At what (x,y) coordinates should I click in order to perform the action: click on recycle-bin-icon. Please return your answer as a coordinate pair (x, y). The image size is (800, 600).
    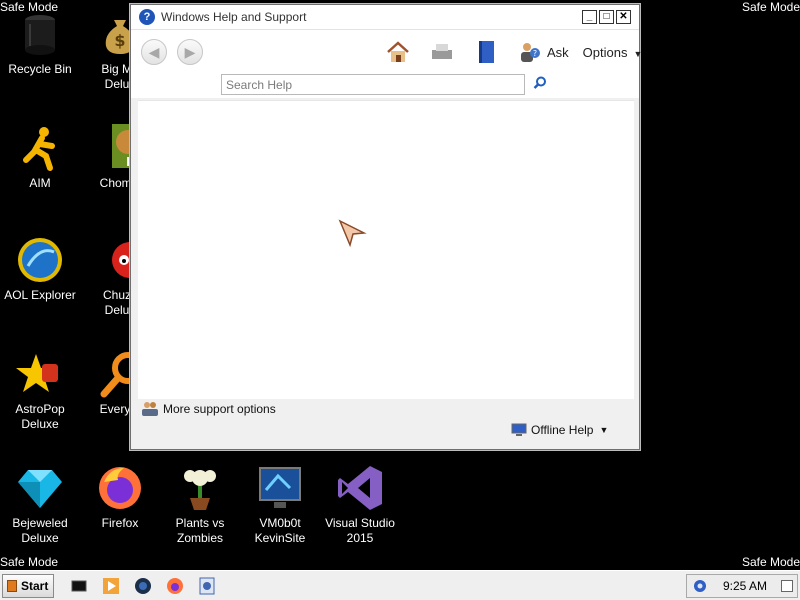
    Looking at the image, I should click on (40, 34).